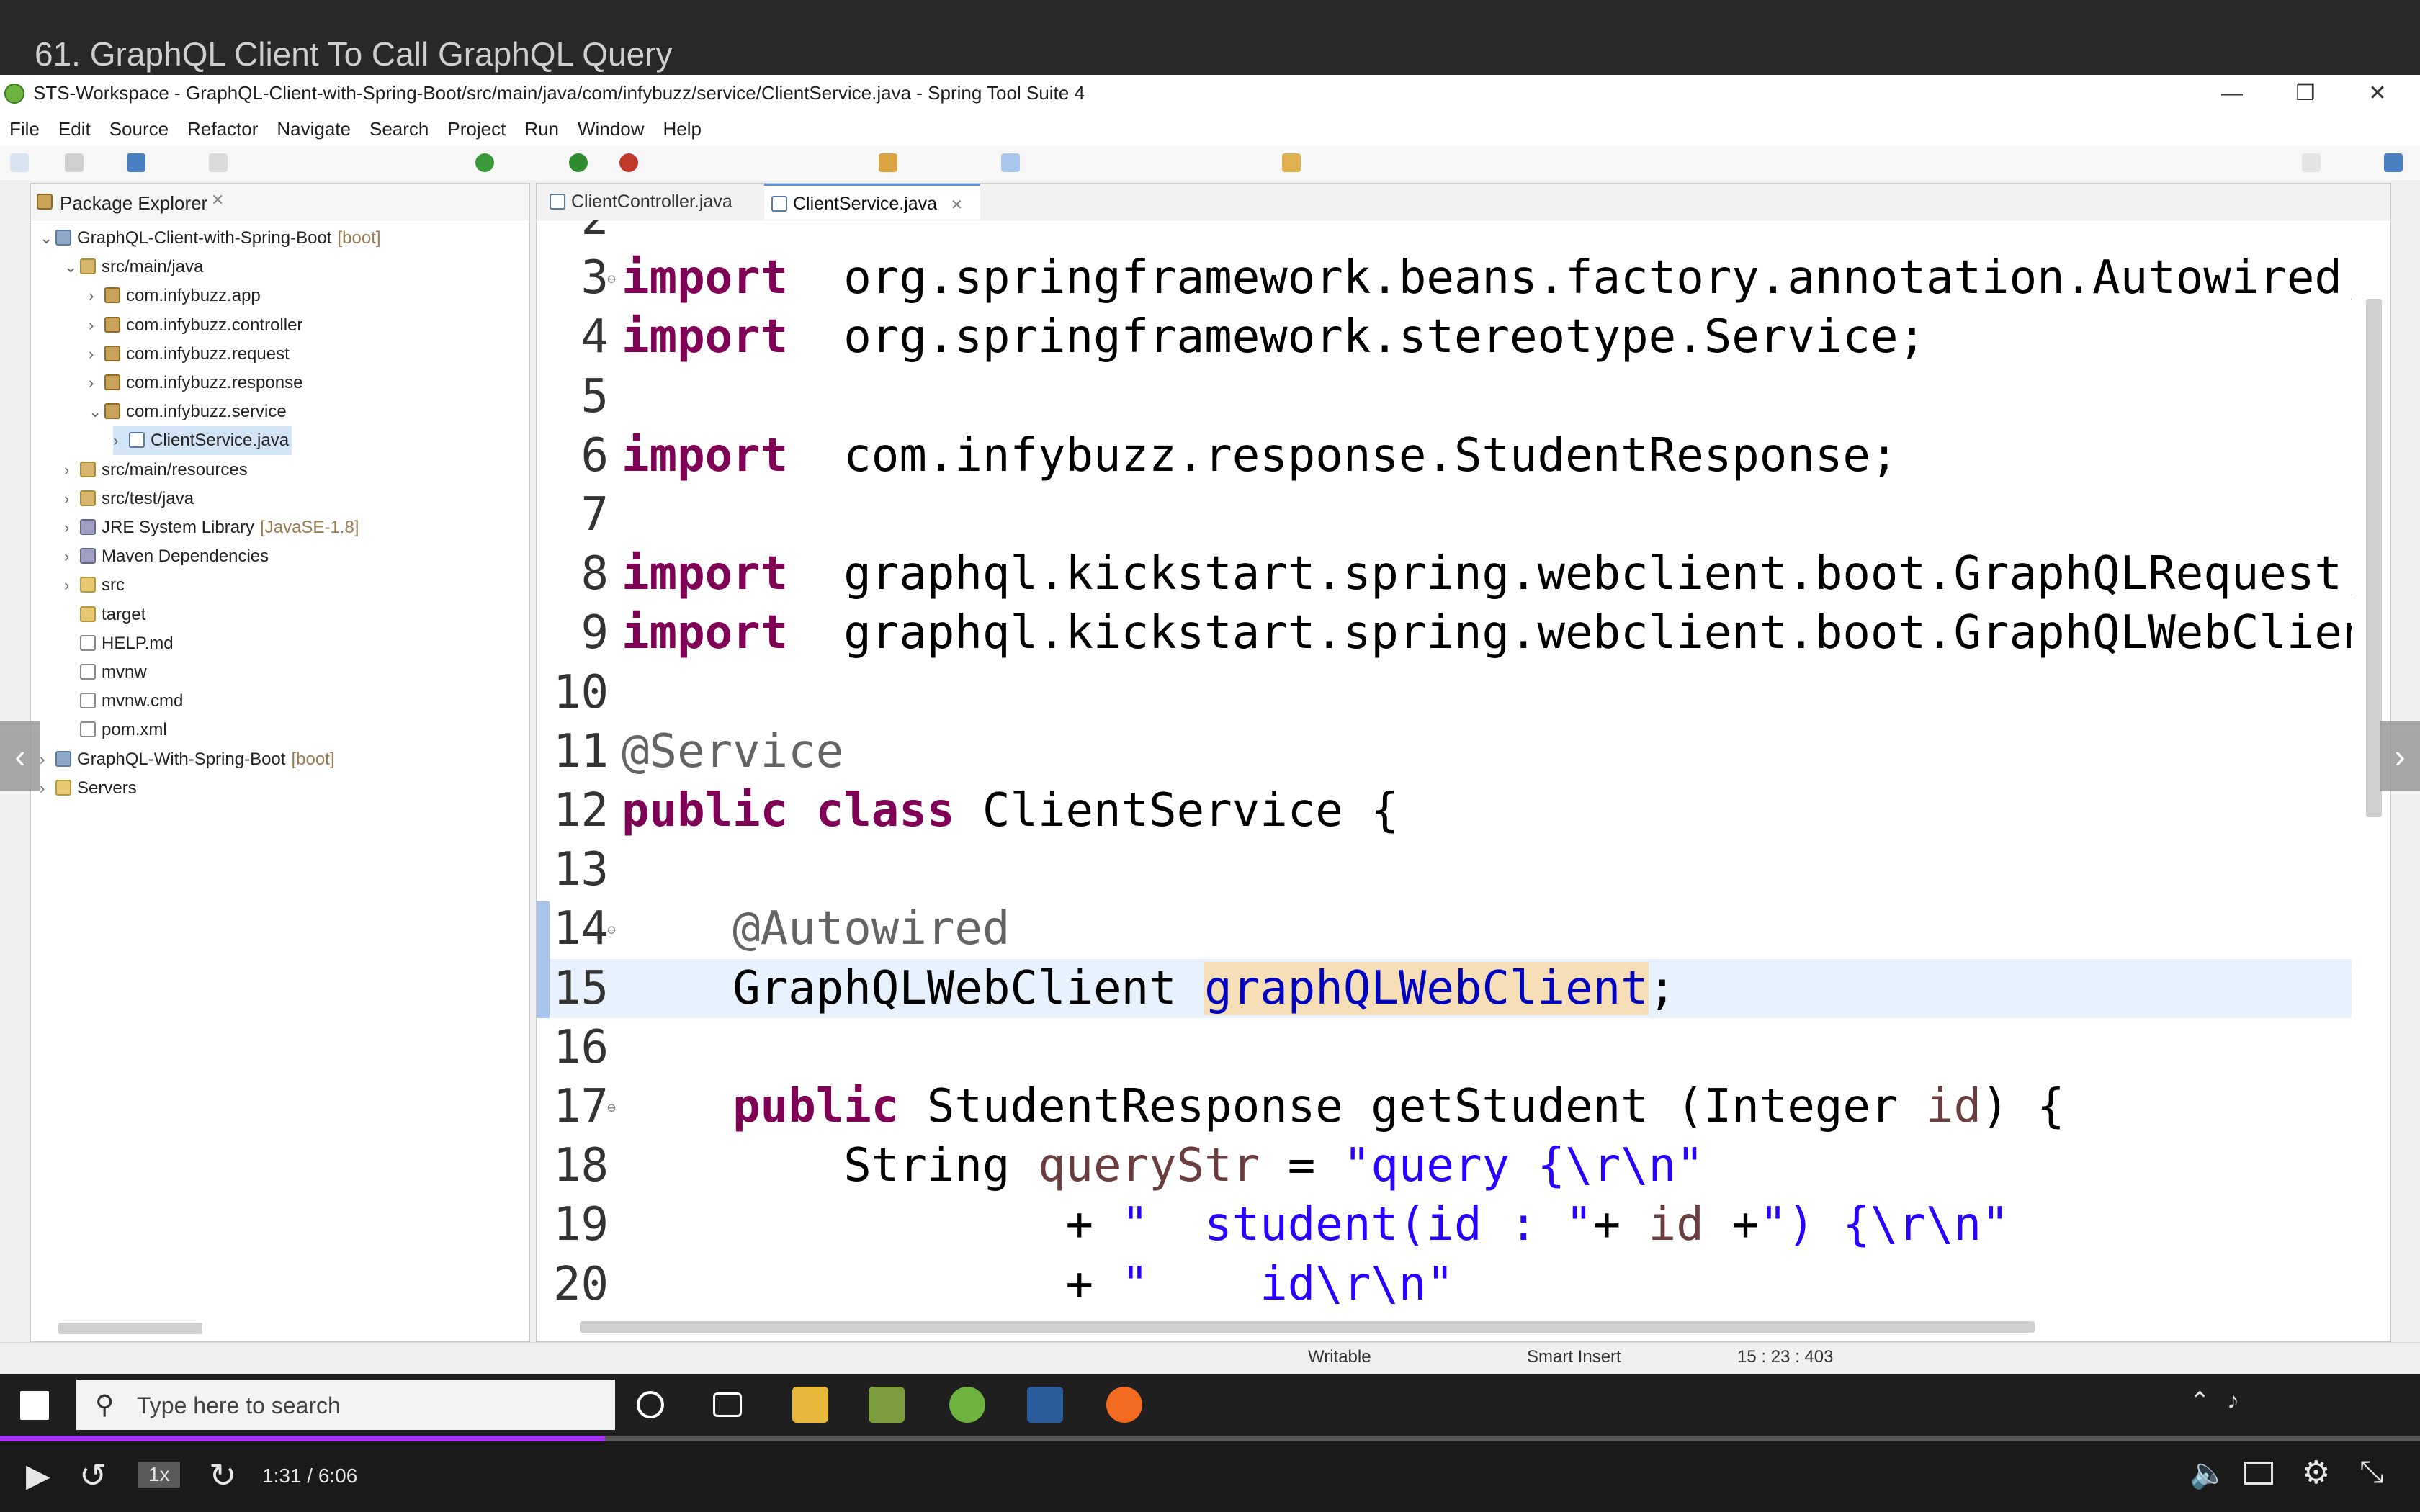 Image resolution: width=2420 pixels, height=1512 pixels. I want to click on volume-icon: ♪, so click(2233, 1401).